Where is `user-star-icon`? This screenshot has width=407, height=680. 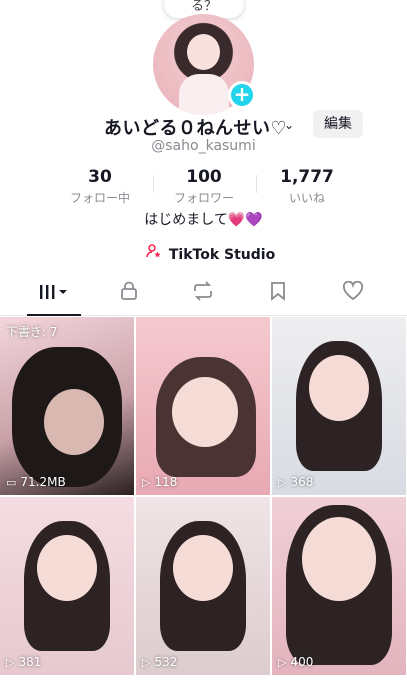 user-star-icon is located at coordinates (155, 253).